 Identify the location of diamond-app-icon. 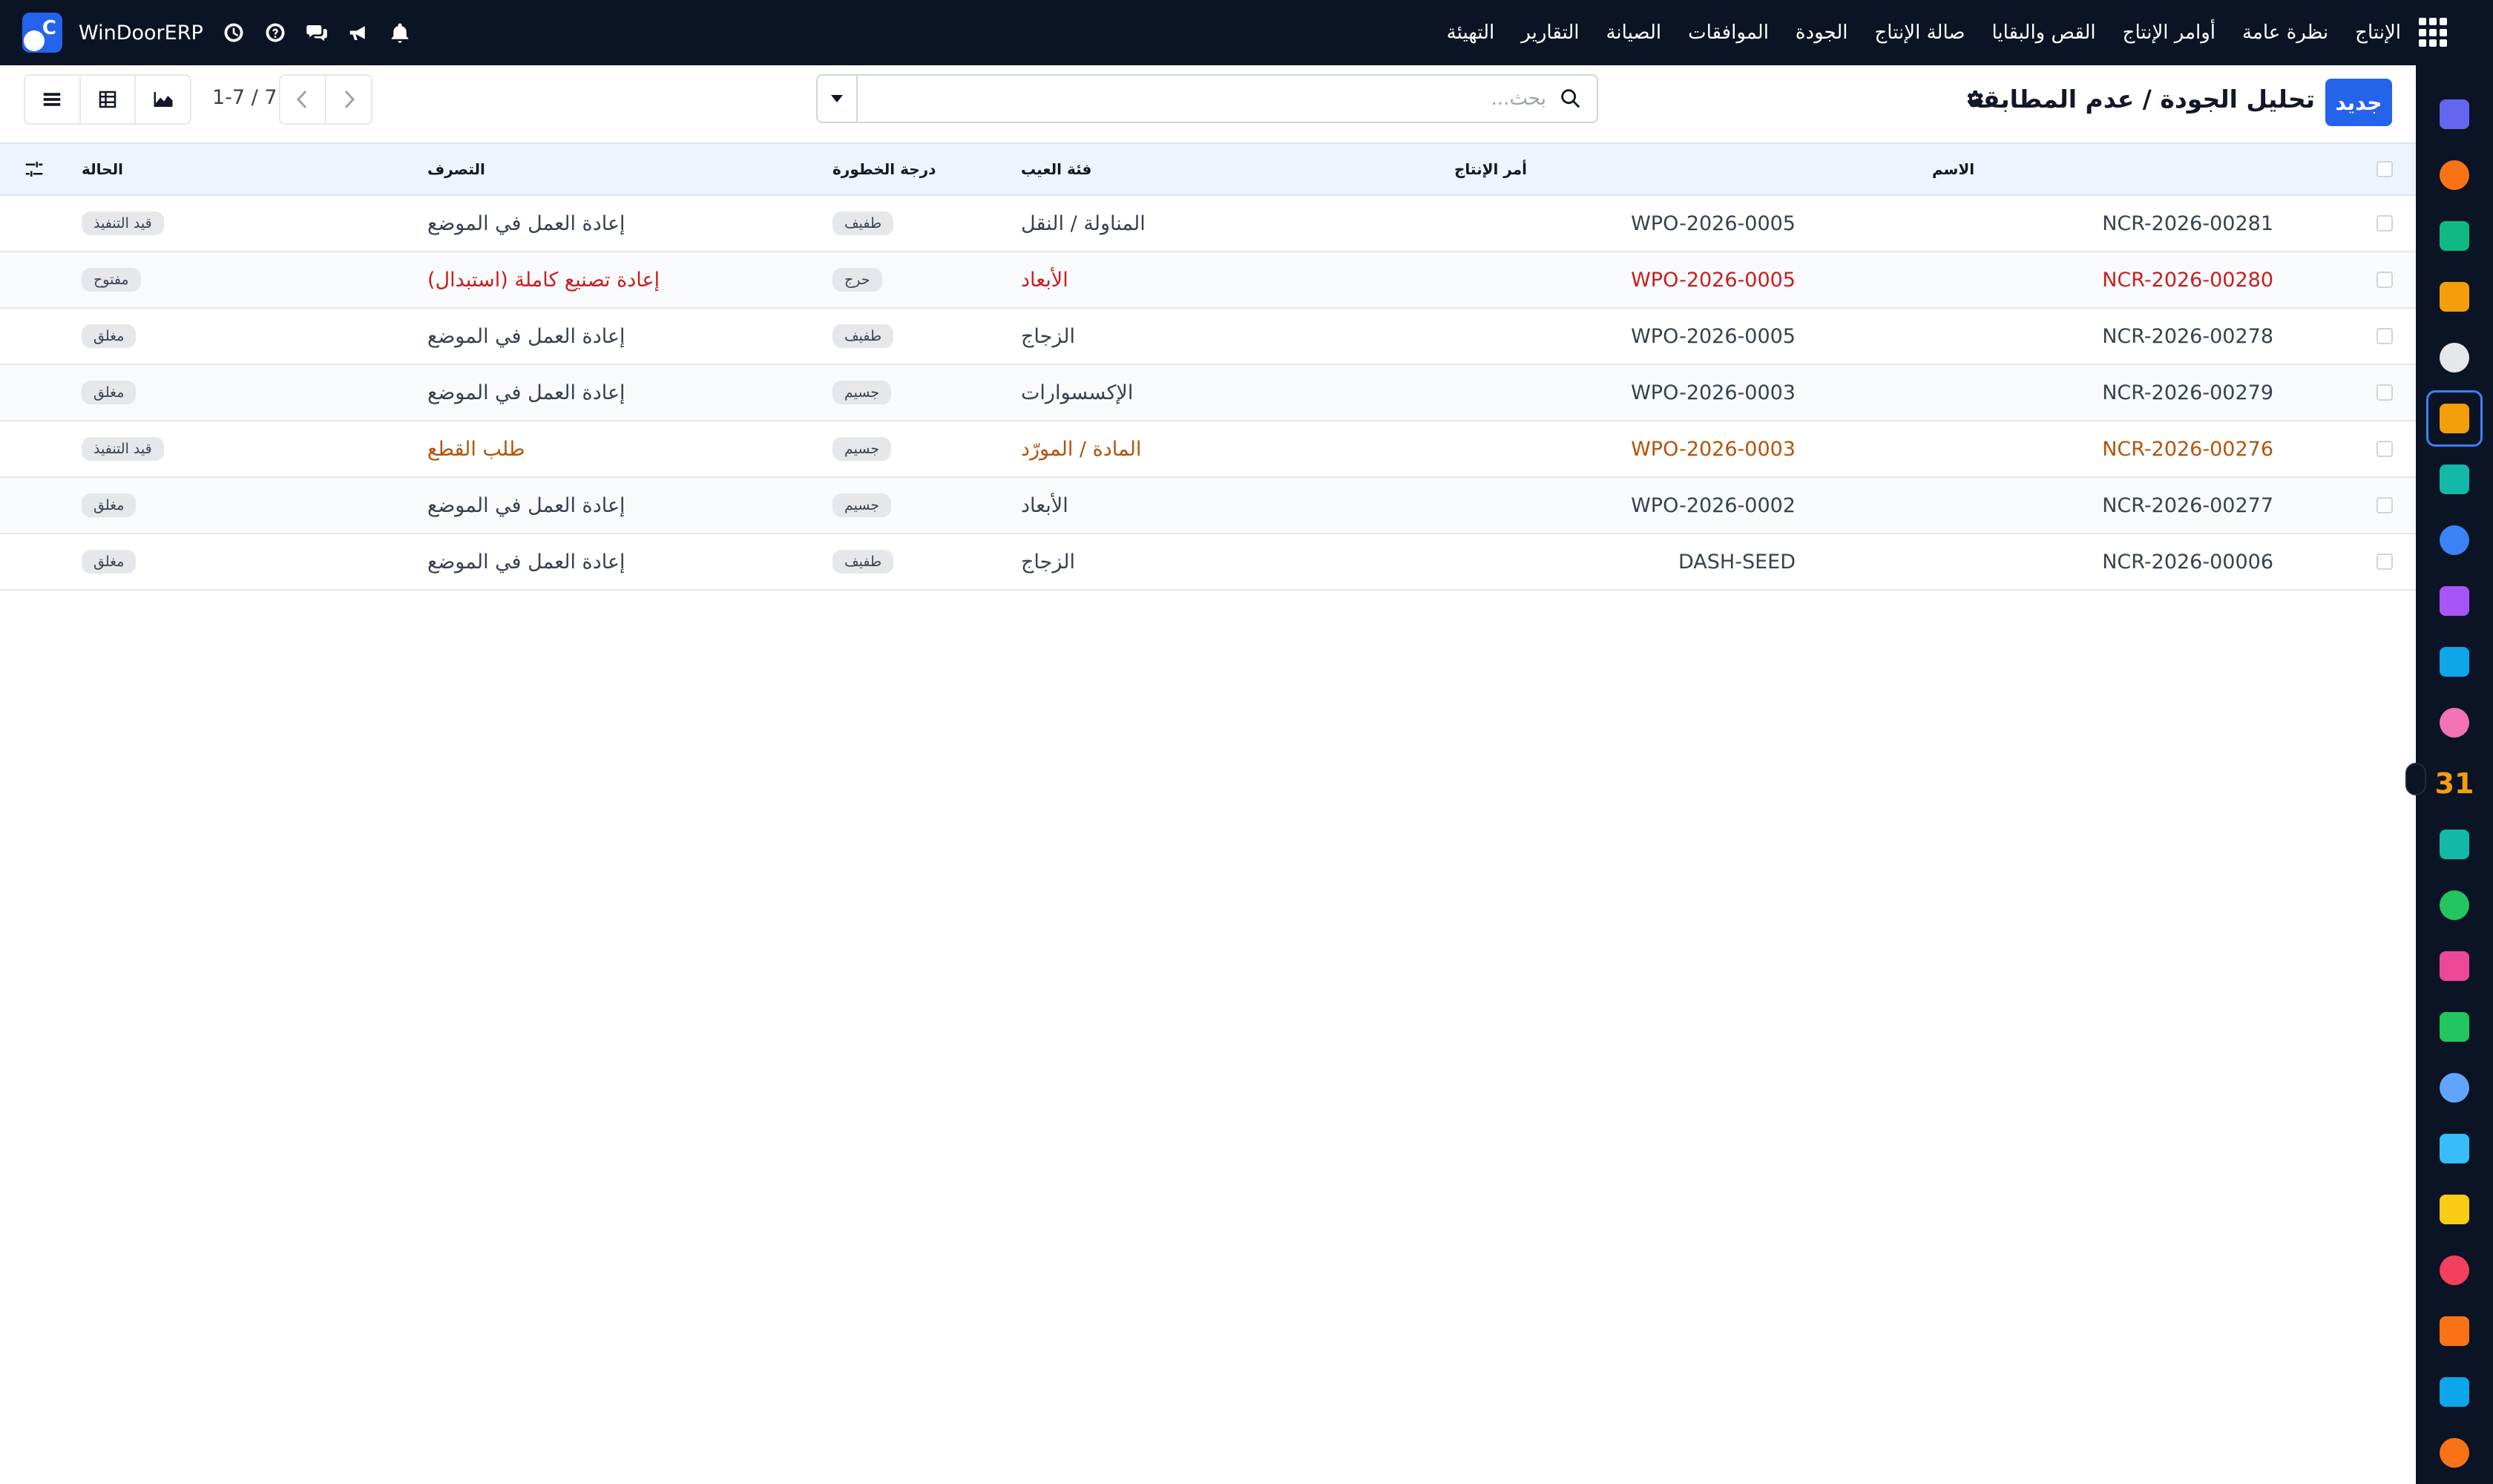
(2454, 236).